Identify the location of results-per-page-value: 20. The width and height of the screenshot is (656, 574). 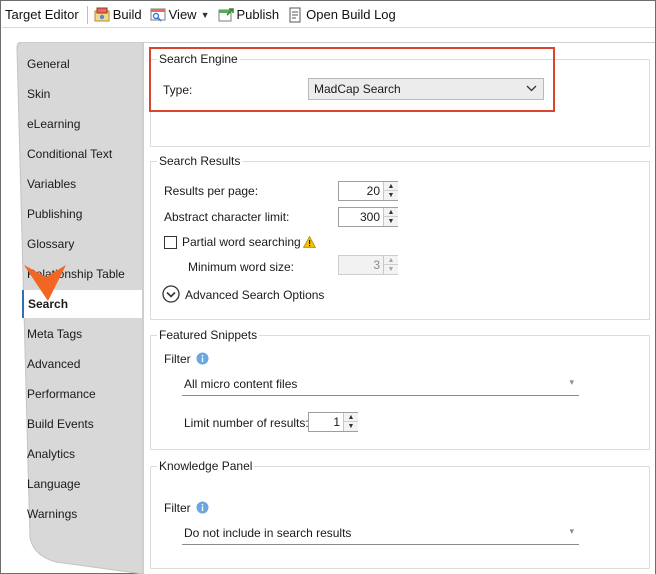
(373, 191).